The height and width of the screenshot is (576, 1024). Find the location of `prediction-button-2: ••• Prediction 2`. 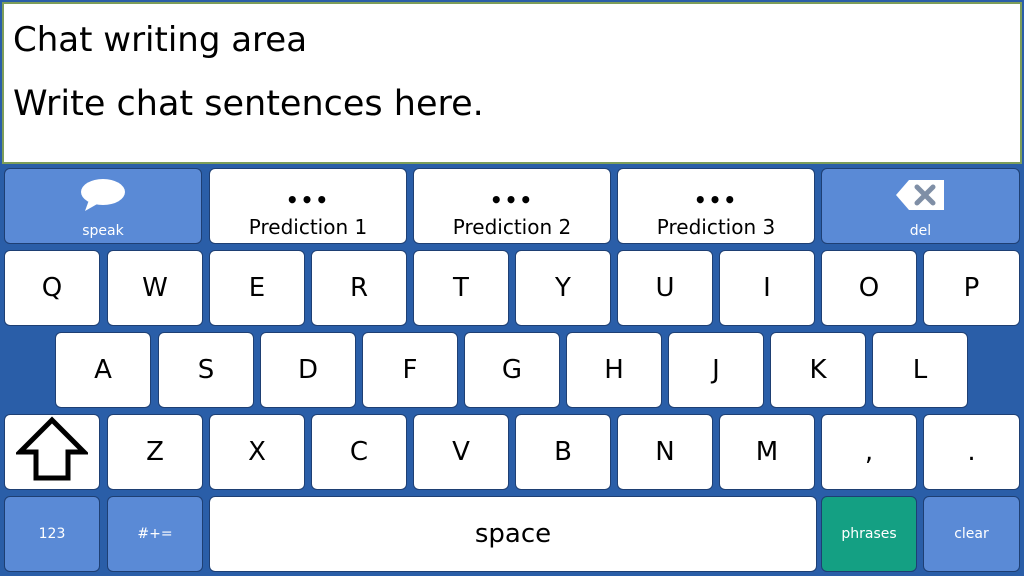

prediction-button-2: ••• Prediction 2 is located at coordinates (512, 206).